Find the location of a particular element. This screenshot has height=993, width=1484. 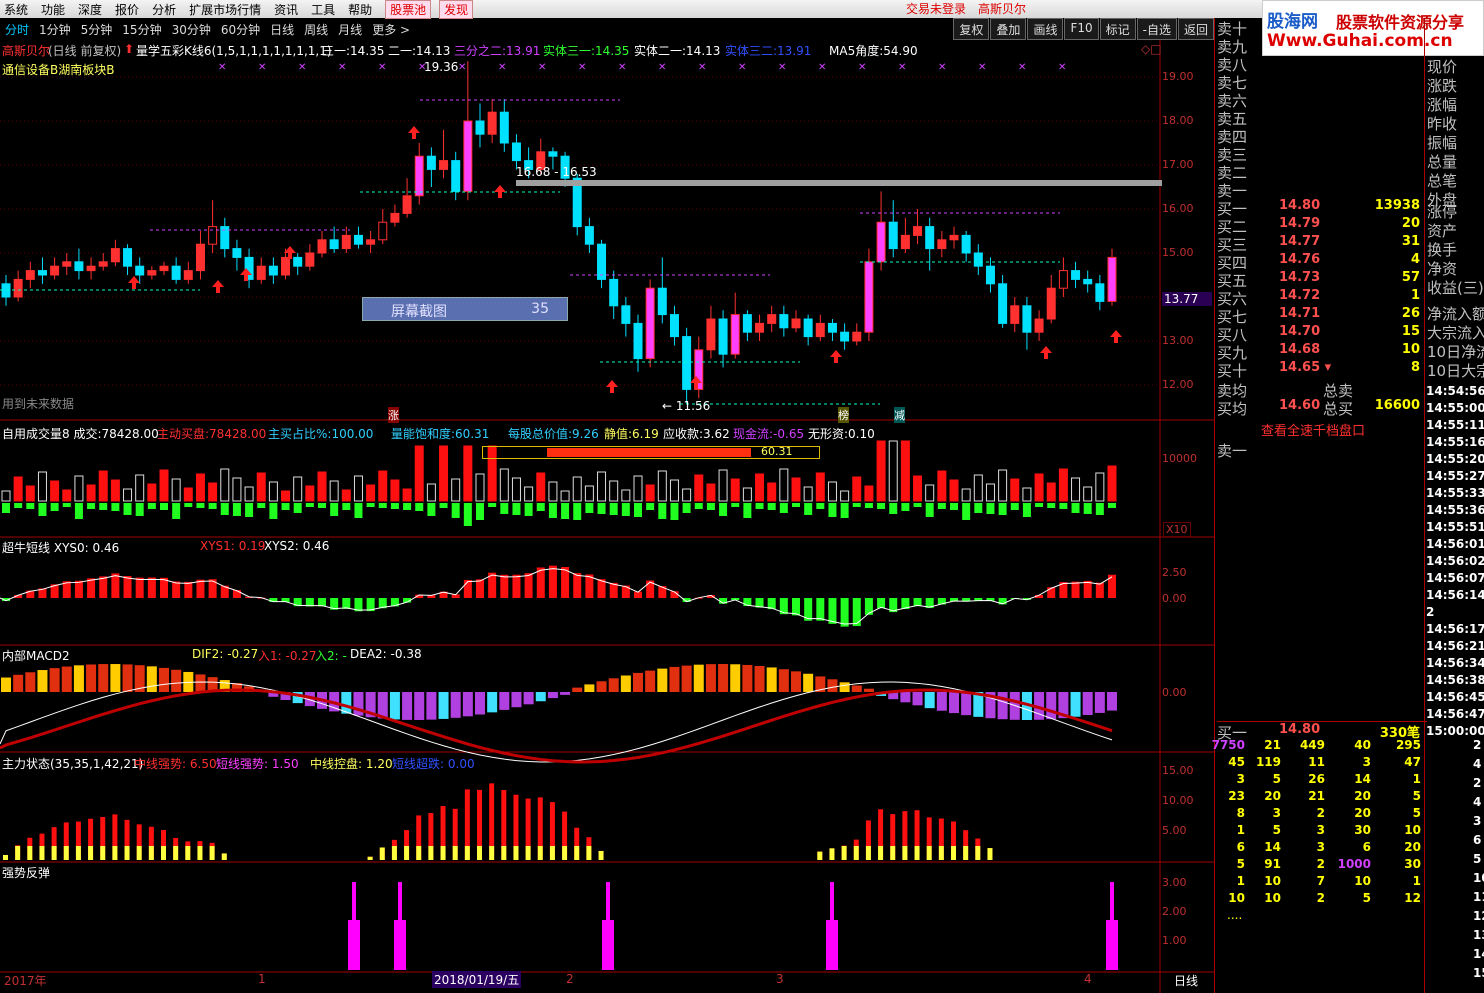

menu-tools: 工具 is located at coordinates (325, 9).